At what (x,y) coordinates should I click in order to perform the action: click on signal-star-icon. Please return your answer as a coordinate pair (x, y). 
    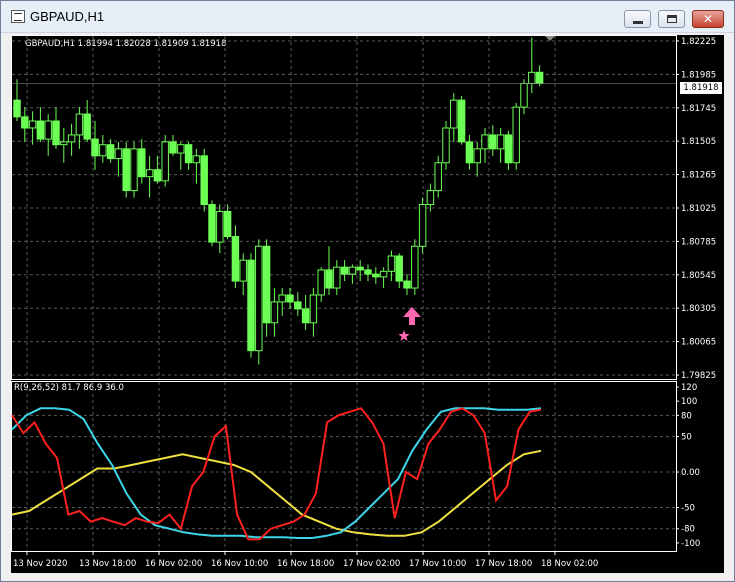
    Looking at the image, I should click on (404, 335).